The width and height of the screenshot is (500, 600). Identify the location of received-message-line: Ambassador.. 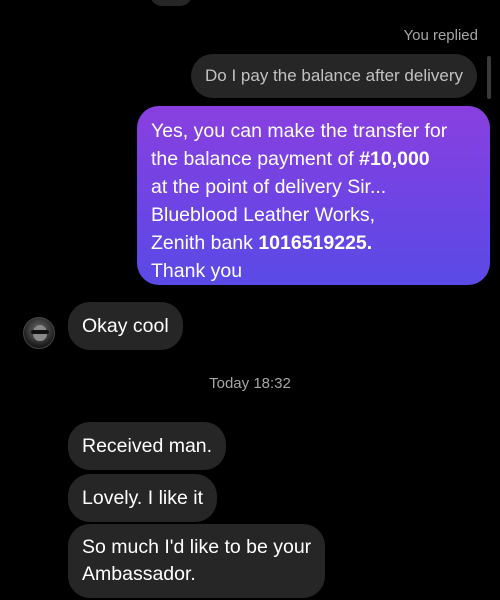
(139, 574).